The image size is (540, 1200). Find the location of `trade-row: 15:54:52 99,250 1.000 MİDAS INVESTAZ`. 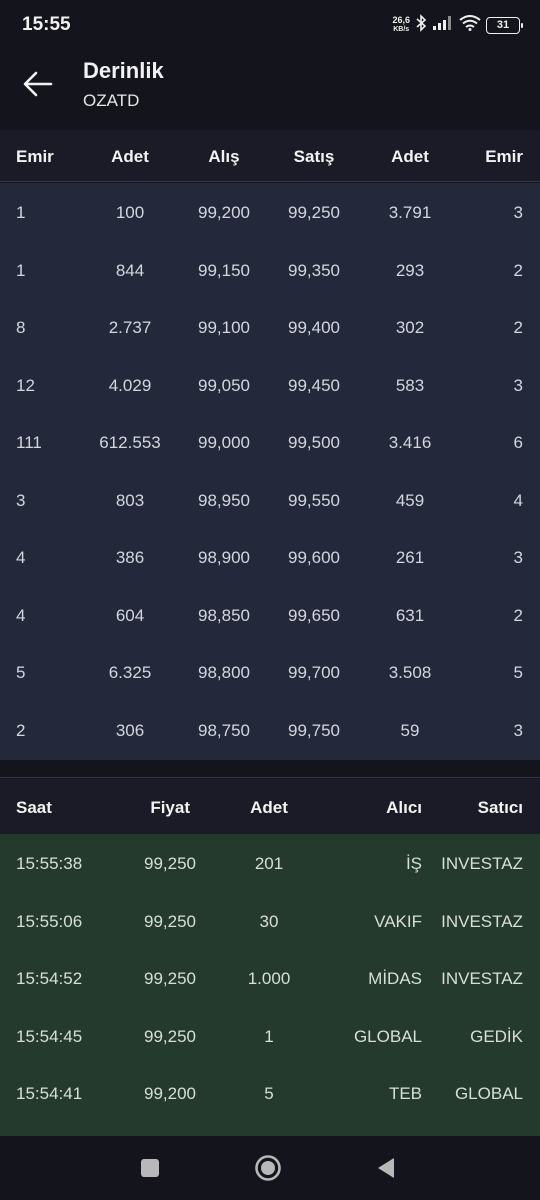

trade-row: 15:54:52 99,250 1.000 MİDAS INVESTAZ is located at coordinates (270, 978).